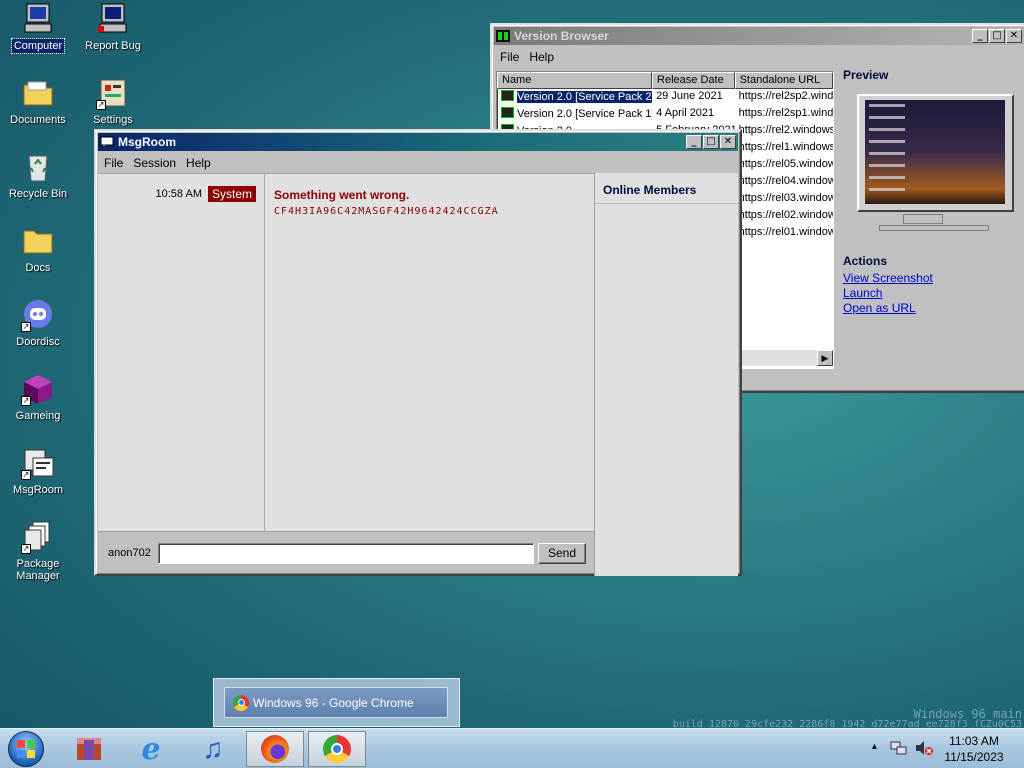 The image size is (1024, 768). Describe the element at coordinates (785, 147) in the screenshot. I see `standalone-url-cell: https://rel1.windows96.net` at that location.